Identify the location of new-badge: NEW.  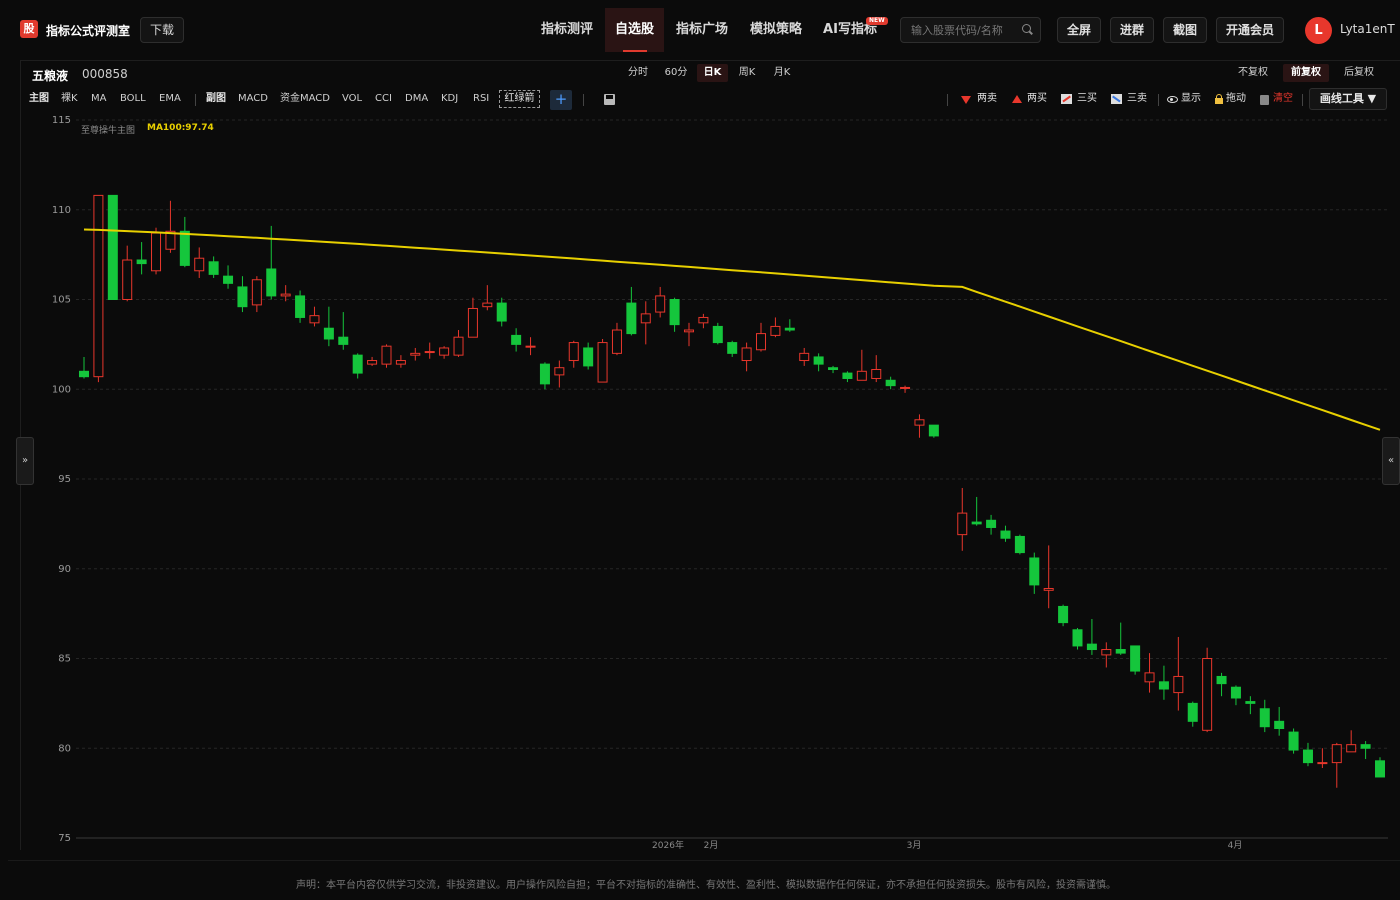
(877, 21).